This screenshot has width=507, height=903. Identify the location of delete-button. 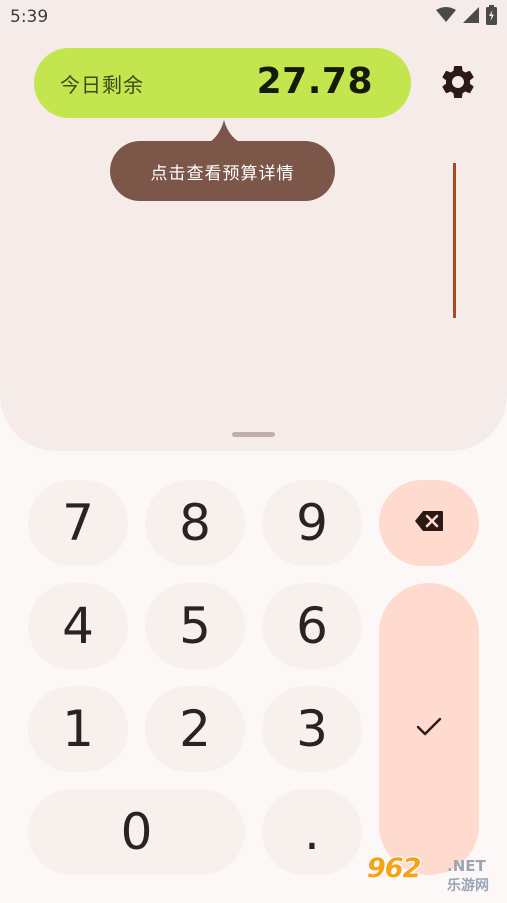
(429, 523).